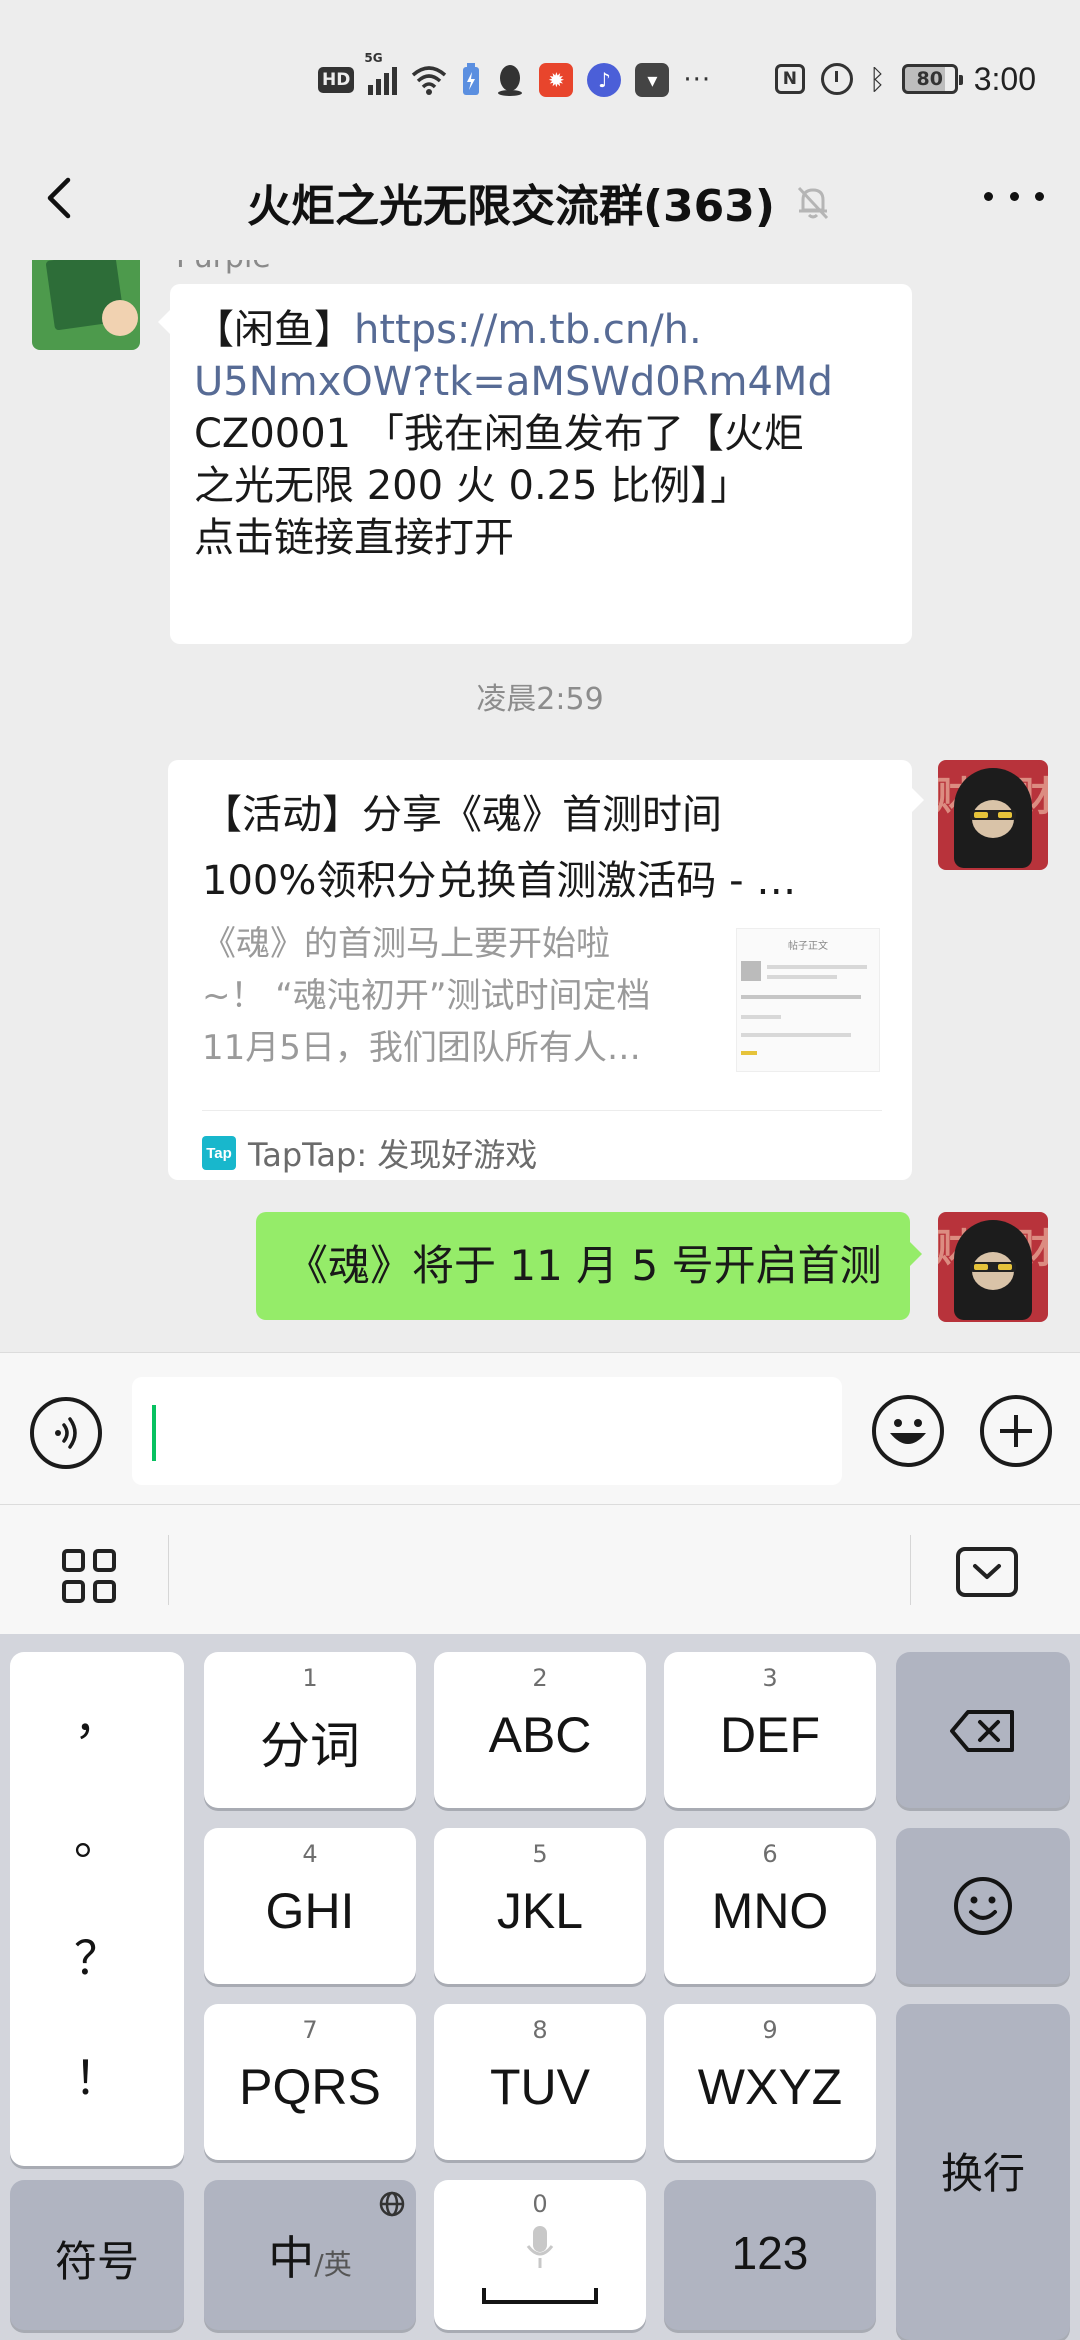 This screenshot has height=2340, width=1080. What do you see at coordinates (652, 80) in the screenshot?
I see `tv-app-icon: ▾` at bounding box center [652, 80].